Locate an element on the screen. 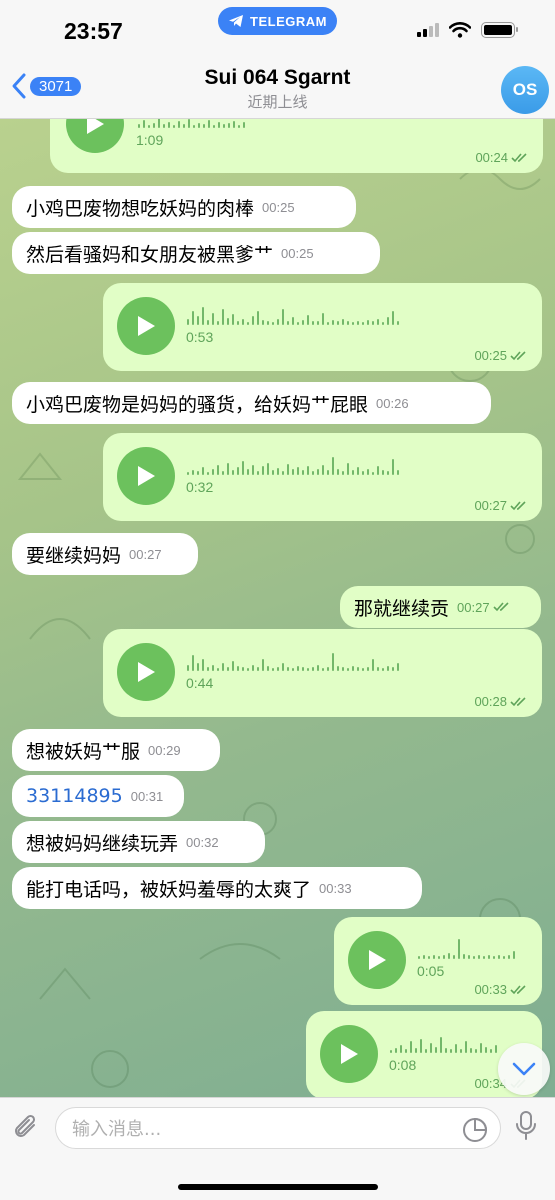 This screenshot has height=1200, width=555. incoming-message: 想被妈妈继续玩弄 00:32 is located at coordinates (138, 842).